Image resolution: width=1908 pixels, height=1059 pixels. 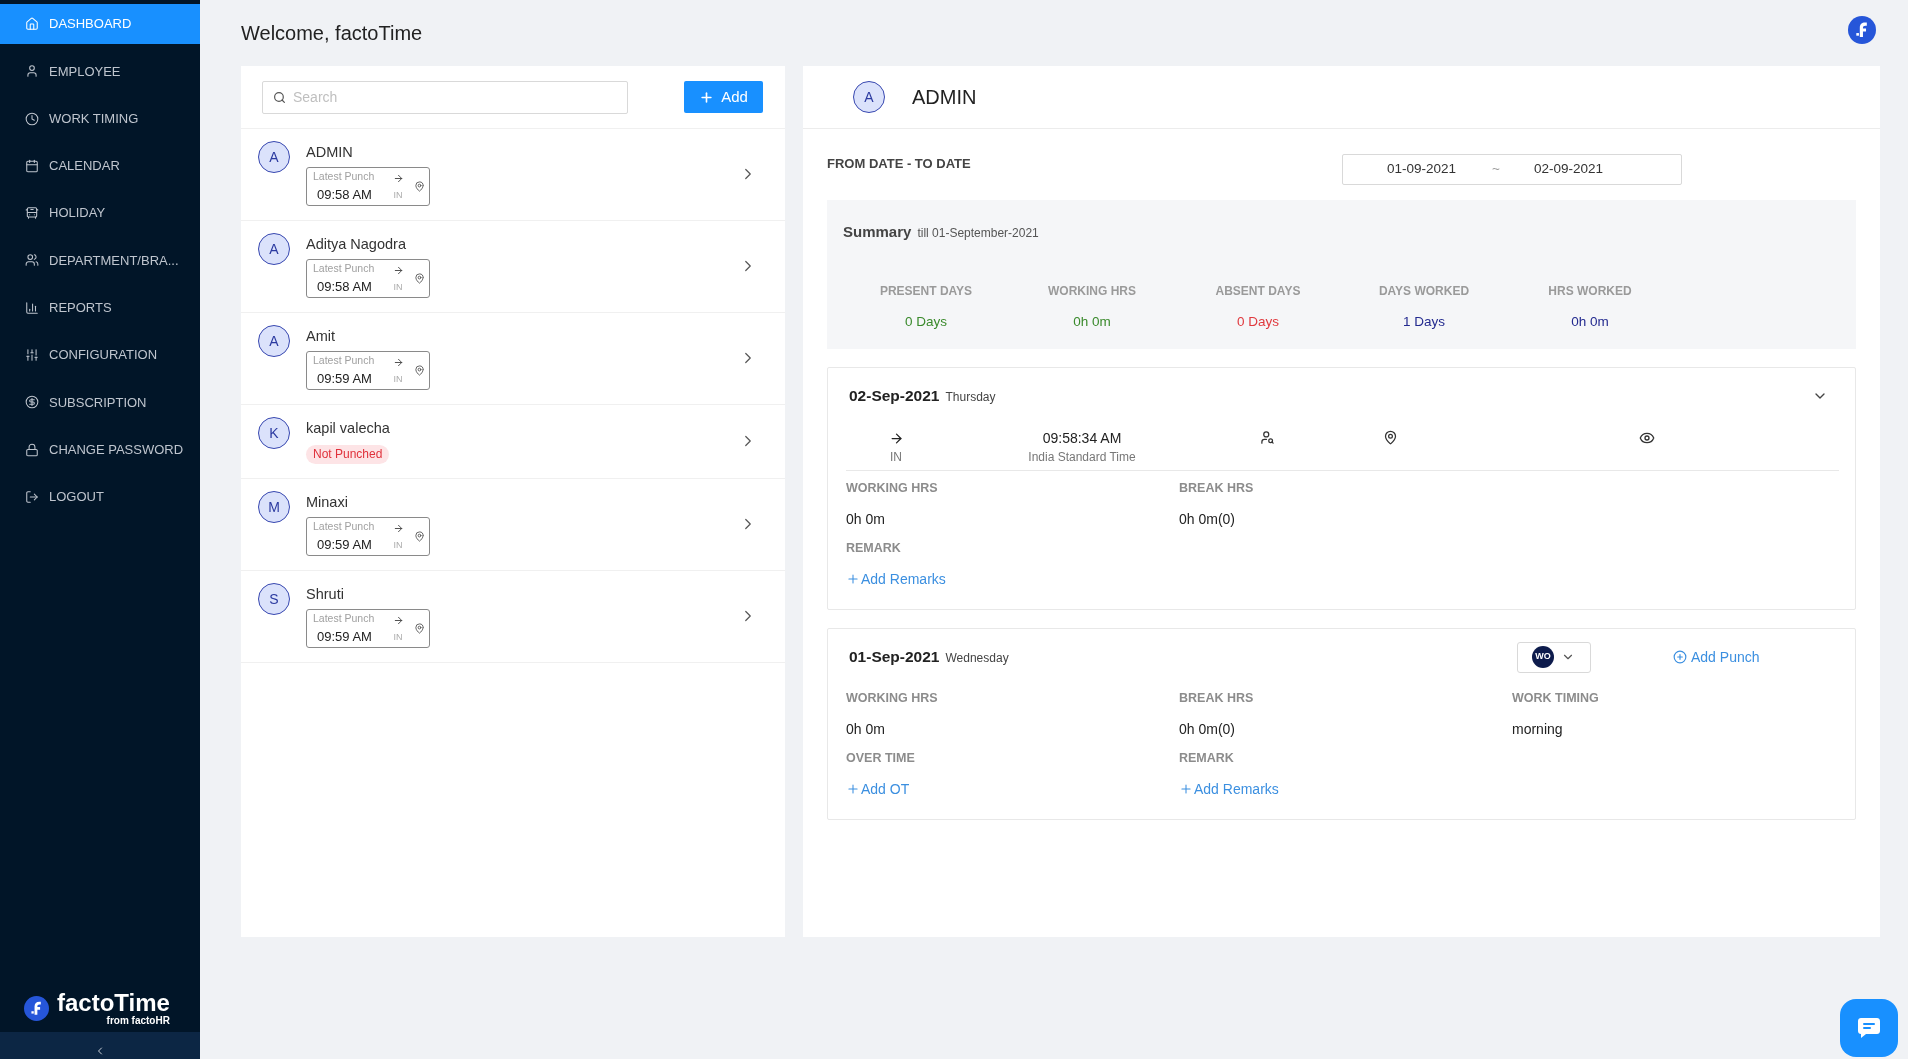 What do you see at coordinates (100, 307) in the screenshot?
I see `sidebar-item: REPORTS` at bounding box center [100, 307].